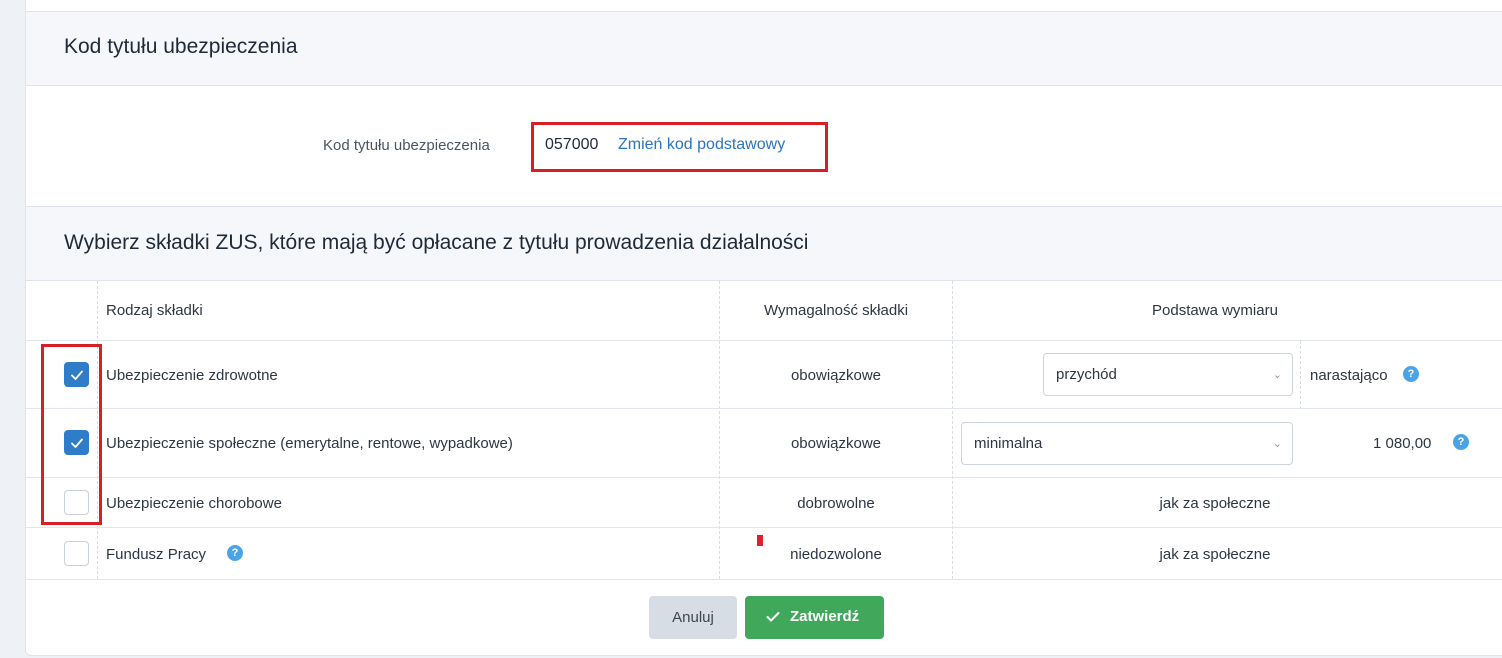 This screenshot has height=658, width=1502. I want to click on row-basis-extra: narastająco, so click(1349, 375).